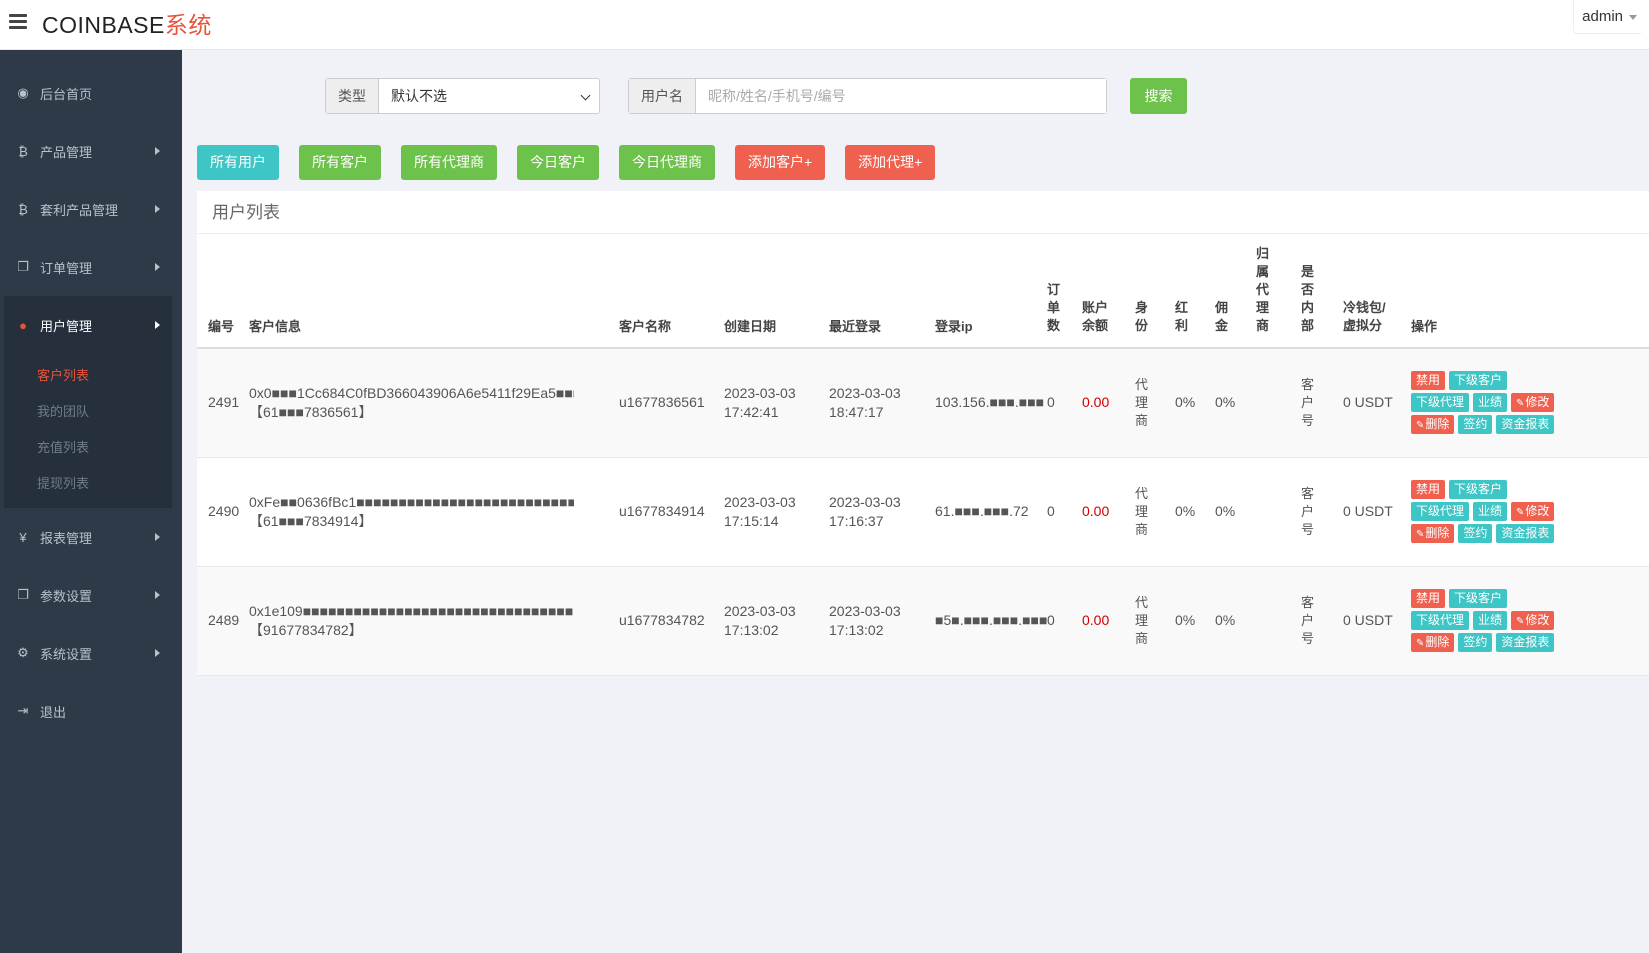 This screenshot has height=953, width=1649. Describe the element at coordinates (990, 402) in the screenshot. I see `cell-ip: 103.156.■■■.■■■` at that location.